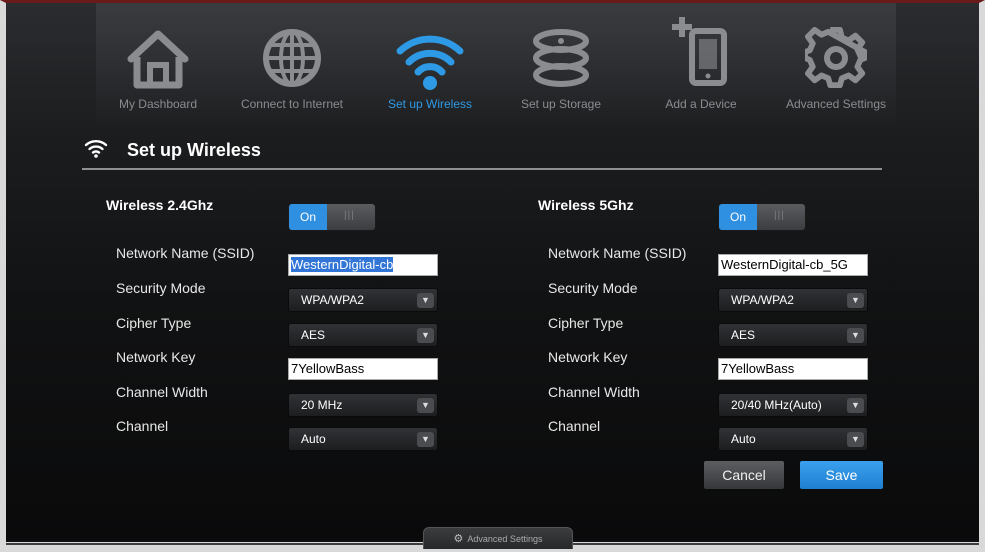 This screenshot has height=552, width=985. Describe the element at coordinates (158, 59) in the screenshot. I see `home-icon` at that location.